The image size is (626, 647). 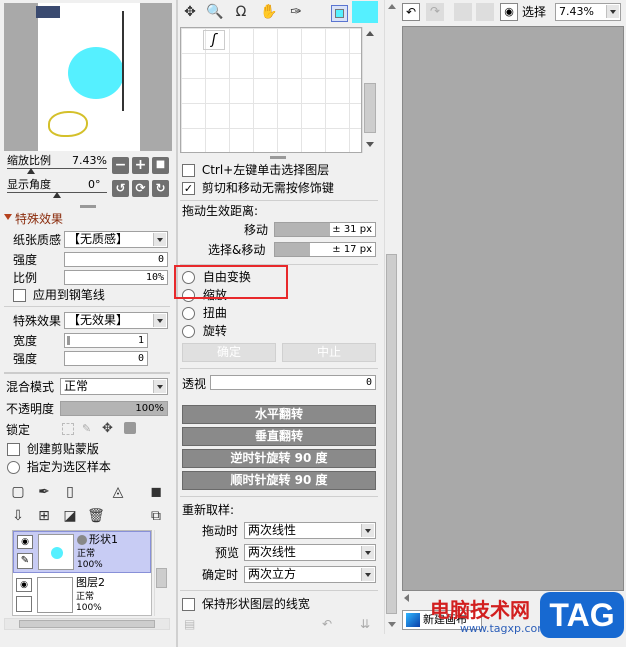 I want to click on rotate-left-button: ↺, so click(x=120, y=188).